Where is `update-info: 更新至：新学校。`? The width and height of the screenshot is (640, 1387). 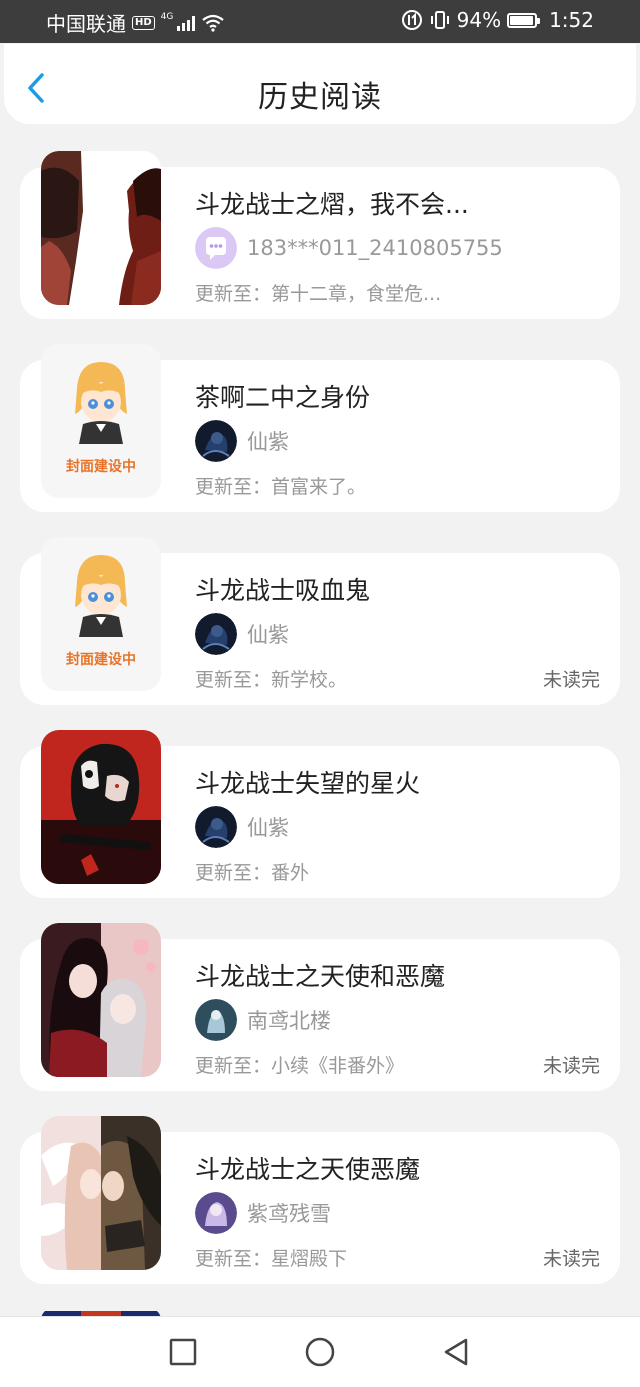
update-info: 更新至：新学校。 is located at coordinates (271, 678).